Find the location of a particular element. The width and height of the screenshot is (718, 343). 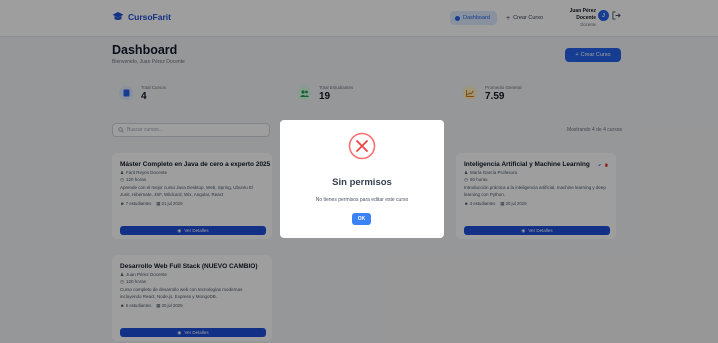

error-x-icon is located at coordinates (362, 146).